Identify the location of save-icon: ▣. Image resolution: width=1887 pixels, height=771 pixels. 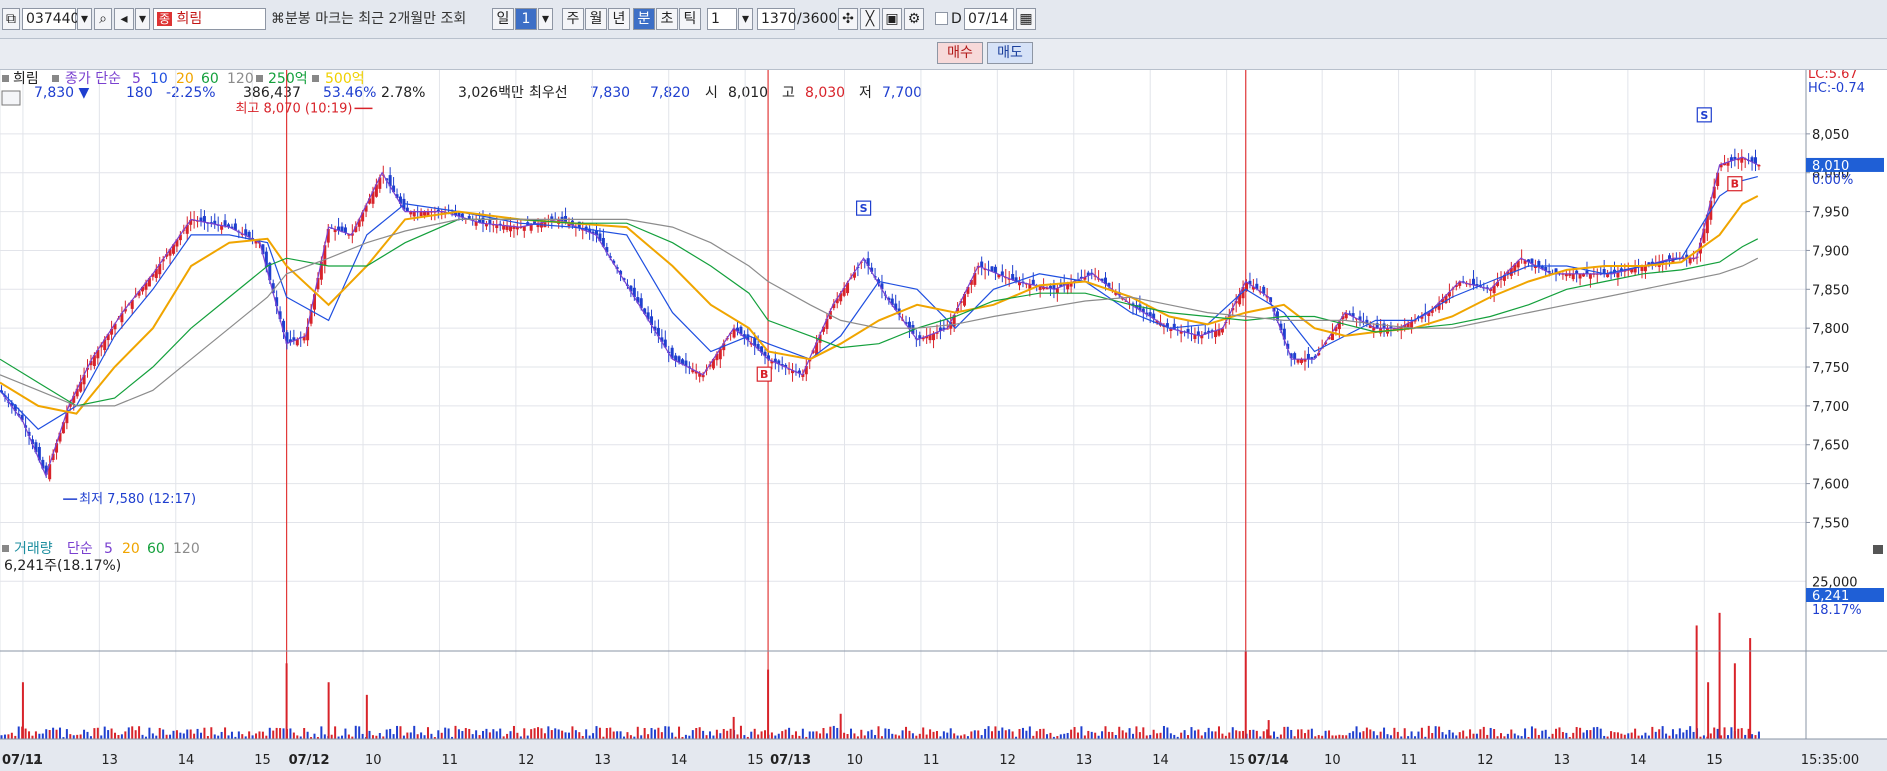
(892, 19).